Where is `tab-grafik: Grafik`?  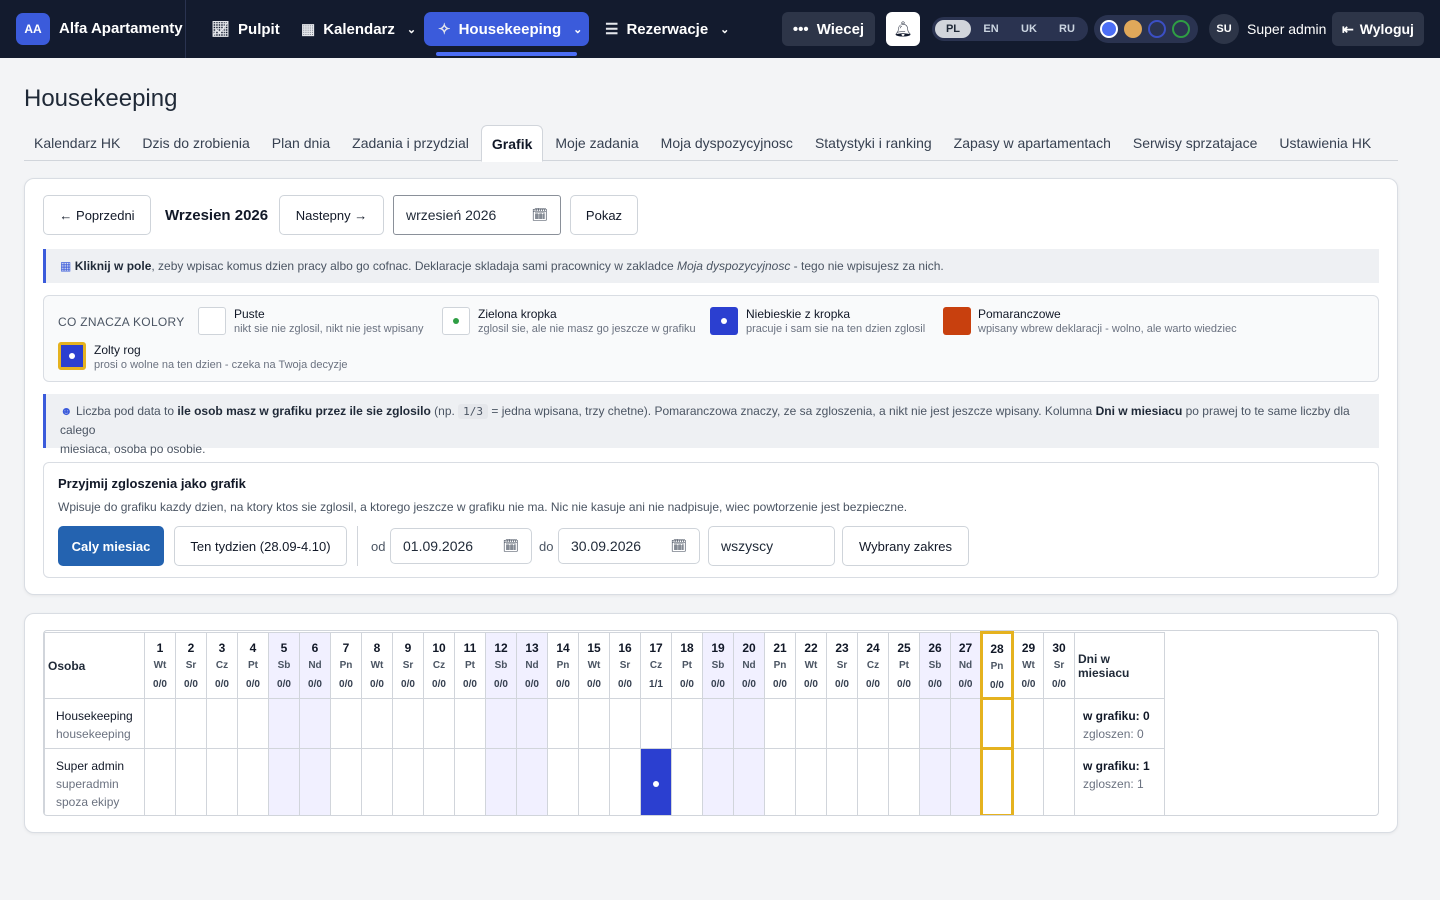
tab-grafik: Grafik is located at coordinates (512, 143).